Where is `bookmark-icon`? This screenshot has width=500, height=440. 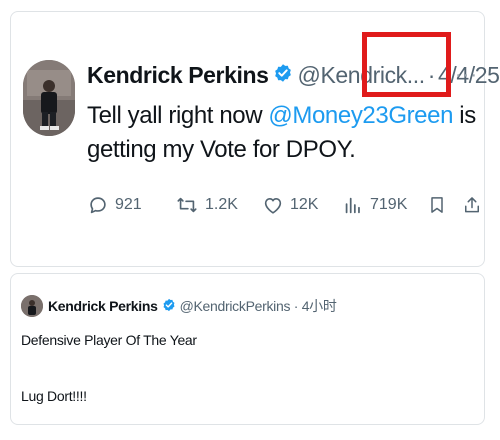 bookmark-icon is located at coordinates (437, 205).